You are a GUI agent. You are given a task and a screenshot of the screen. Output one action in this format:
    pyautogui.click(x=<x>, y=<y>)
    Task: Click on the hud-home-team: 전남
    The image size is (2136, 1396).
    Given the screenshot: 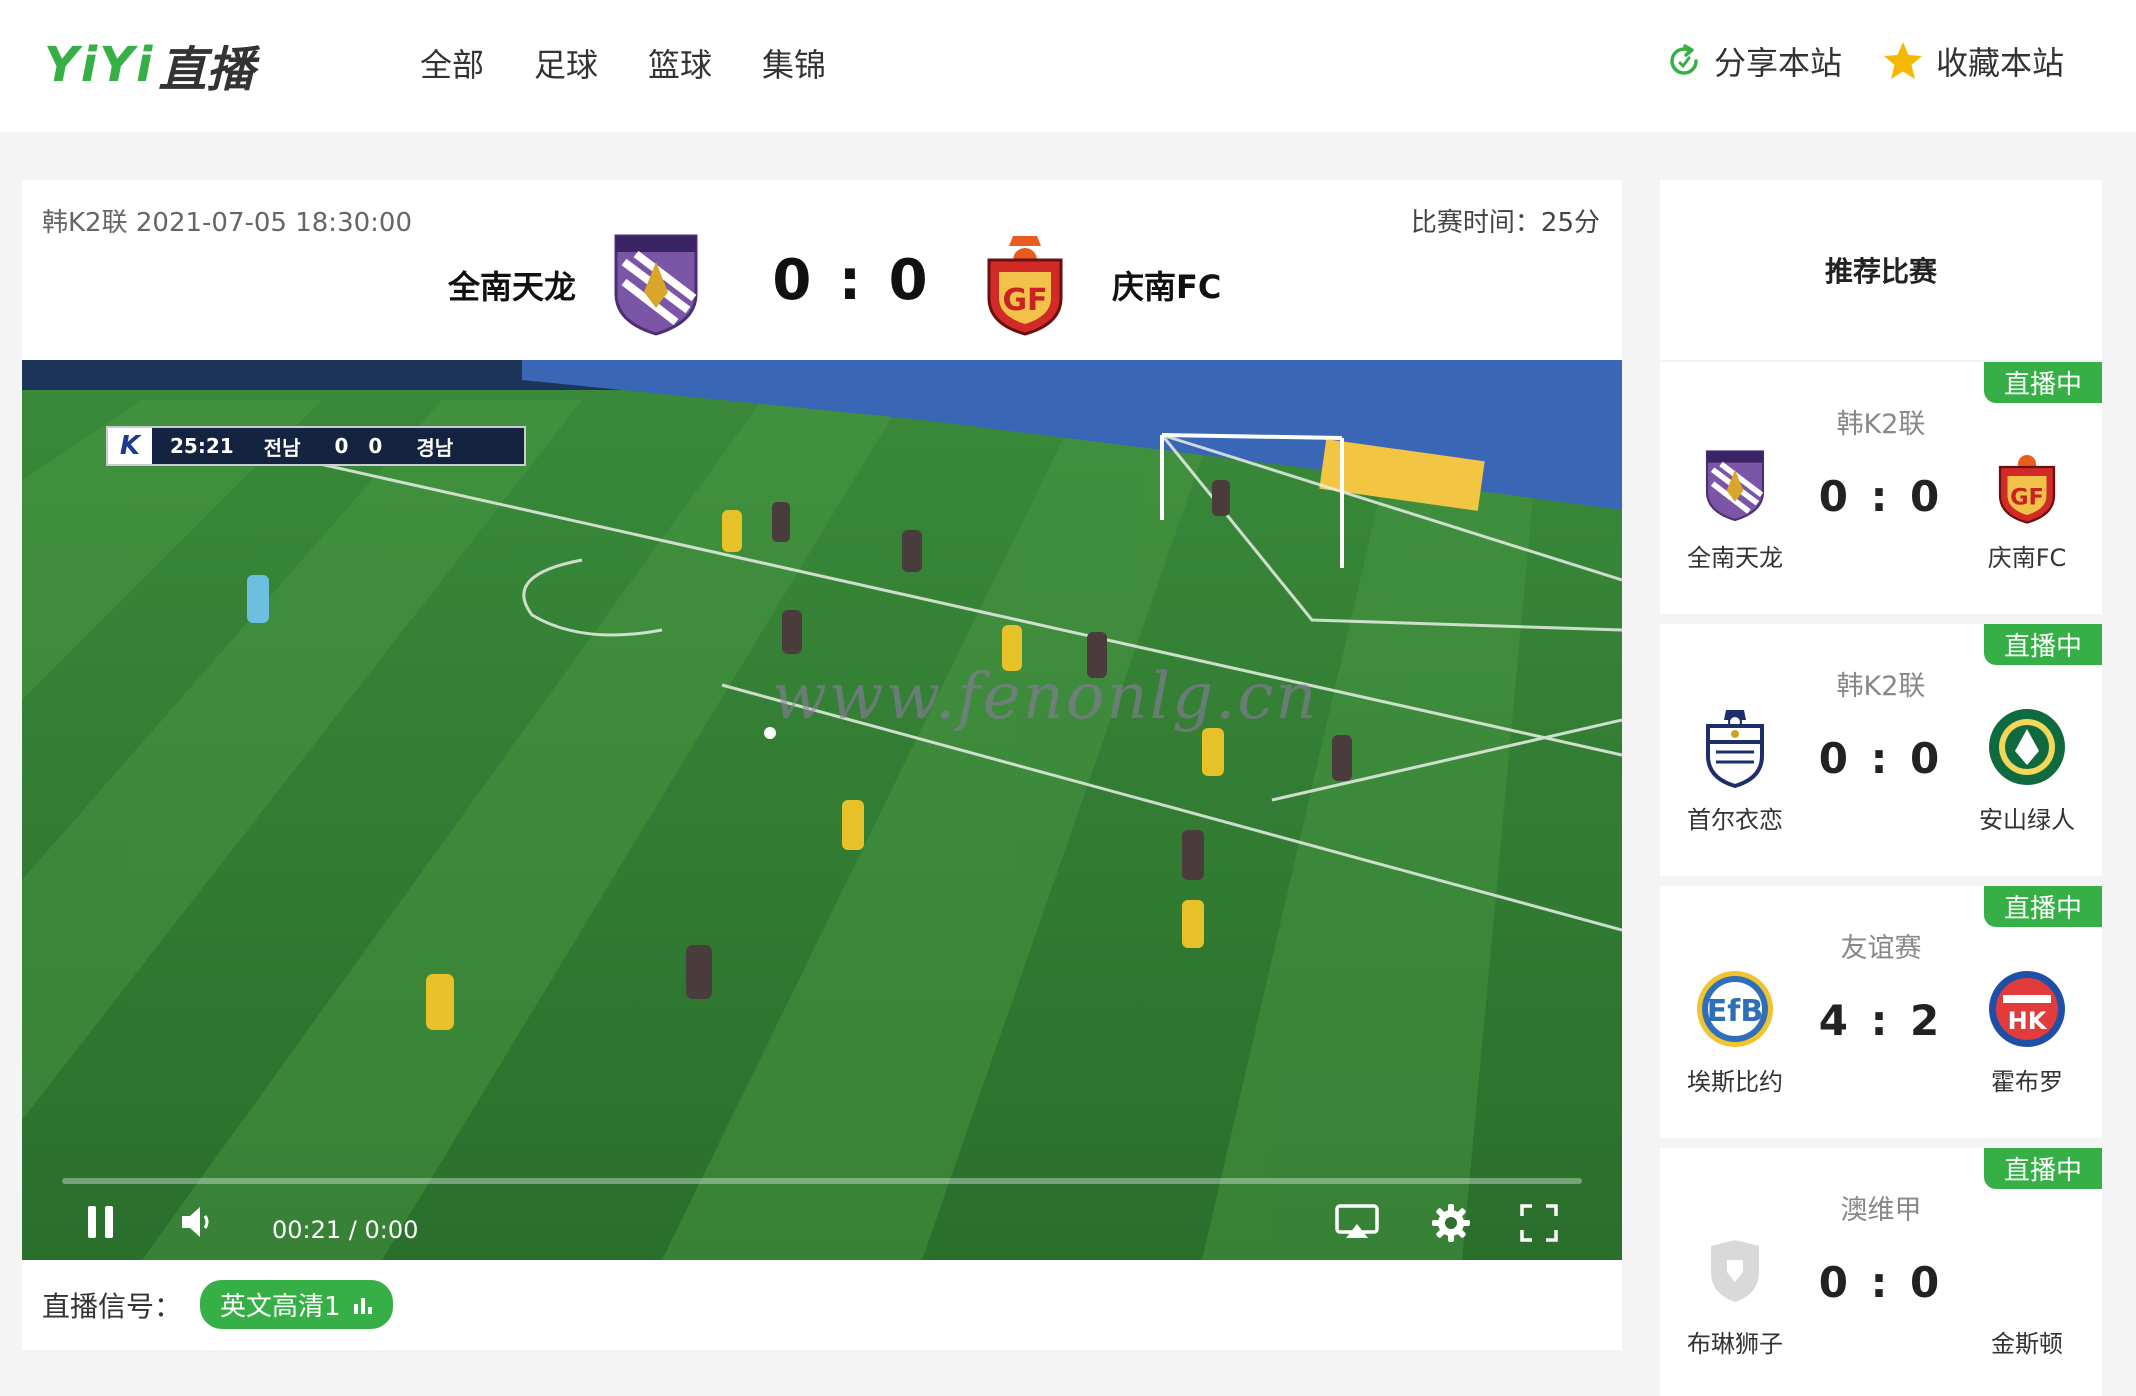 What is the action you would take?
    pyautogui.click(x=282, y=447)
    